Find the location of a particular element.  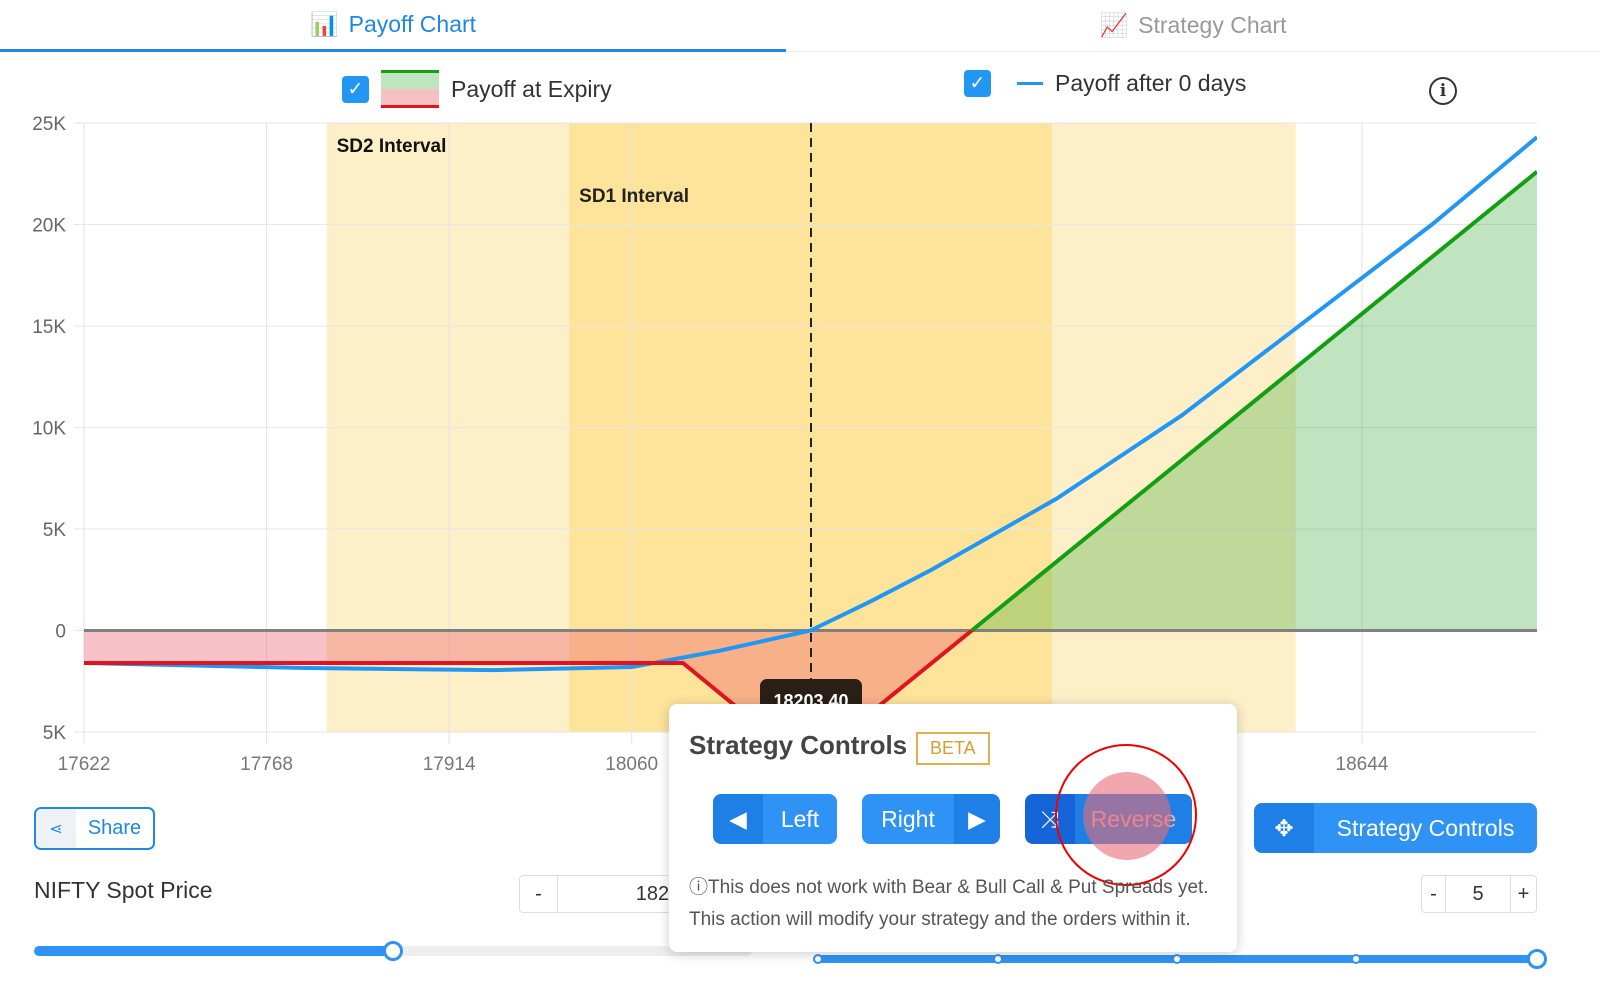

share-icon: ⋖ is located at coordinates (56, 828).